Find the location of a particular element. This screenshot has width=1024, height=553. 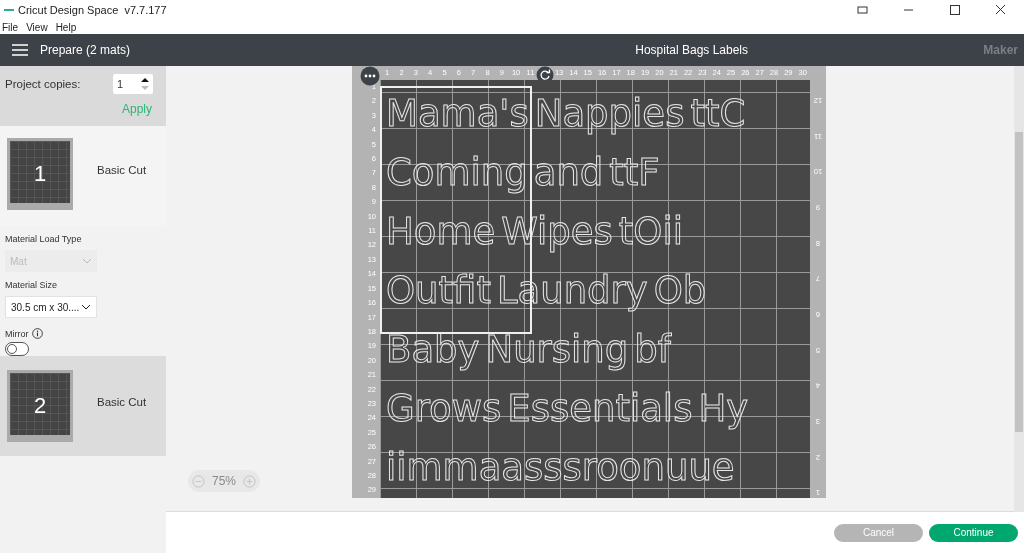

page-title: Prepare (2 mats) is located at coordinates (86, 50).